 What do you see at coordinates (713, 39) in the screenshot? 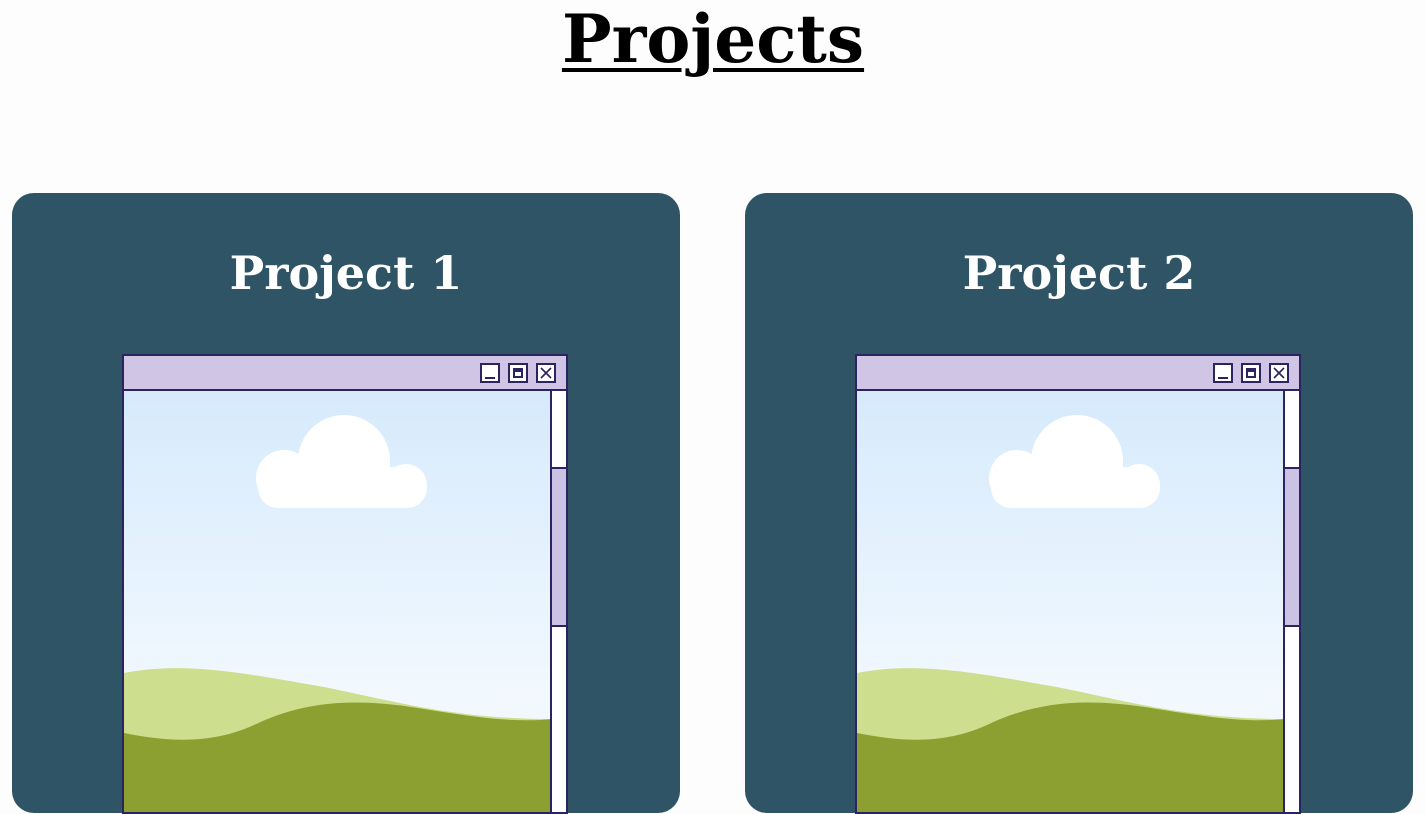
I see `page-title: Projects` at bounding box center [713, 39].